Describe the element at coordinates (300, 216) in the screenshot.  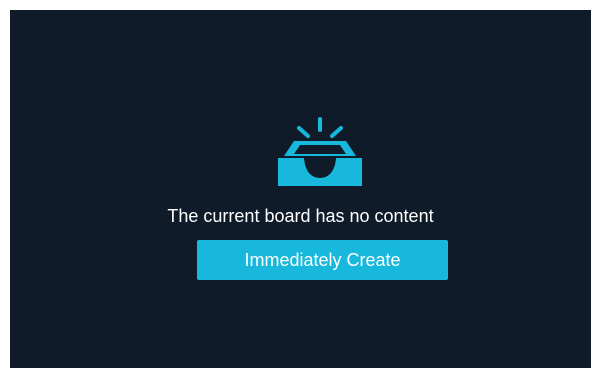
I see `empty-message: The current board has no content` at that location.